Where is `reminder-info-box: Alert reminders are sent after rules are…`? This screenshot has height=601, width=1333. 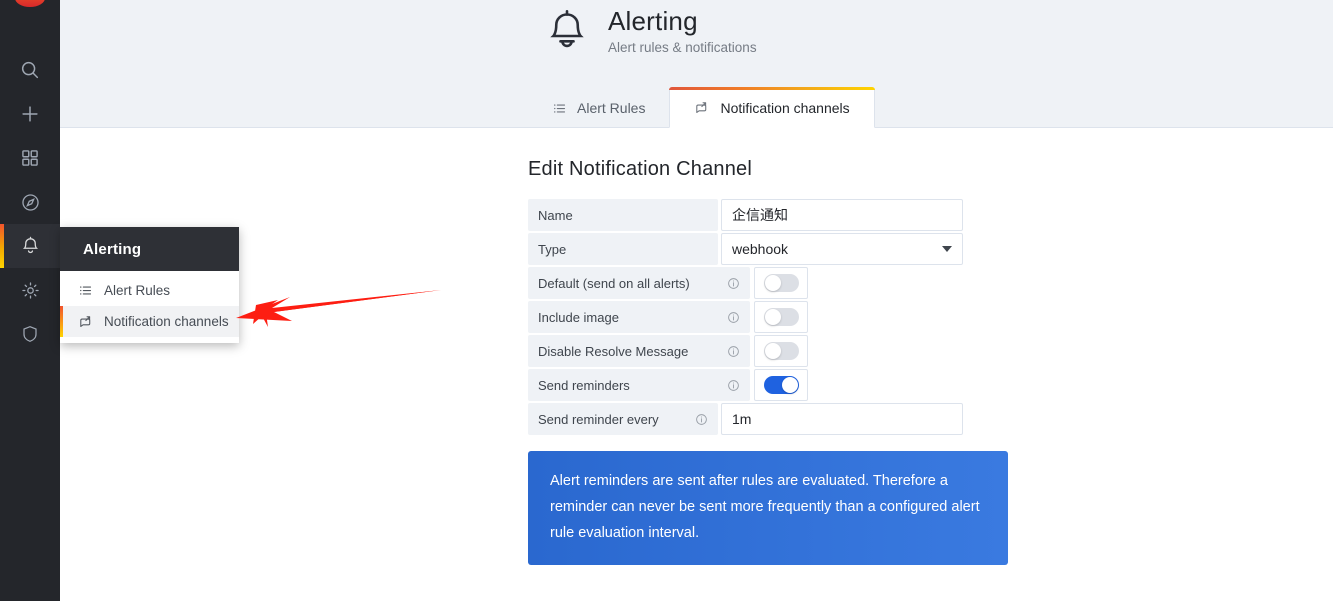 reminder-info-box: Alert reminders are sent after rules are… is located at coordinates (768, 508).